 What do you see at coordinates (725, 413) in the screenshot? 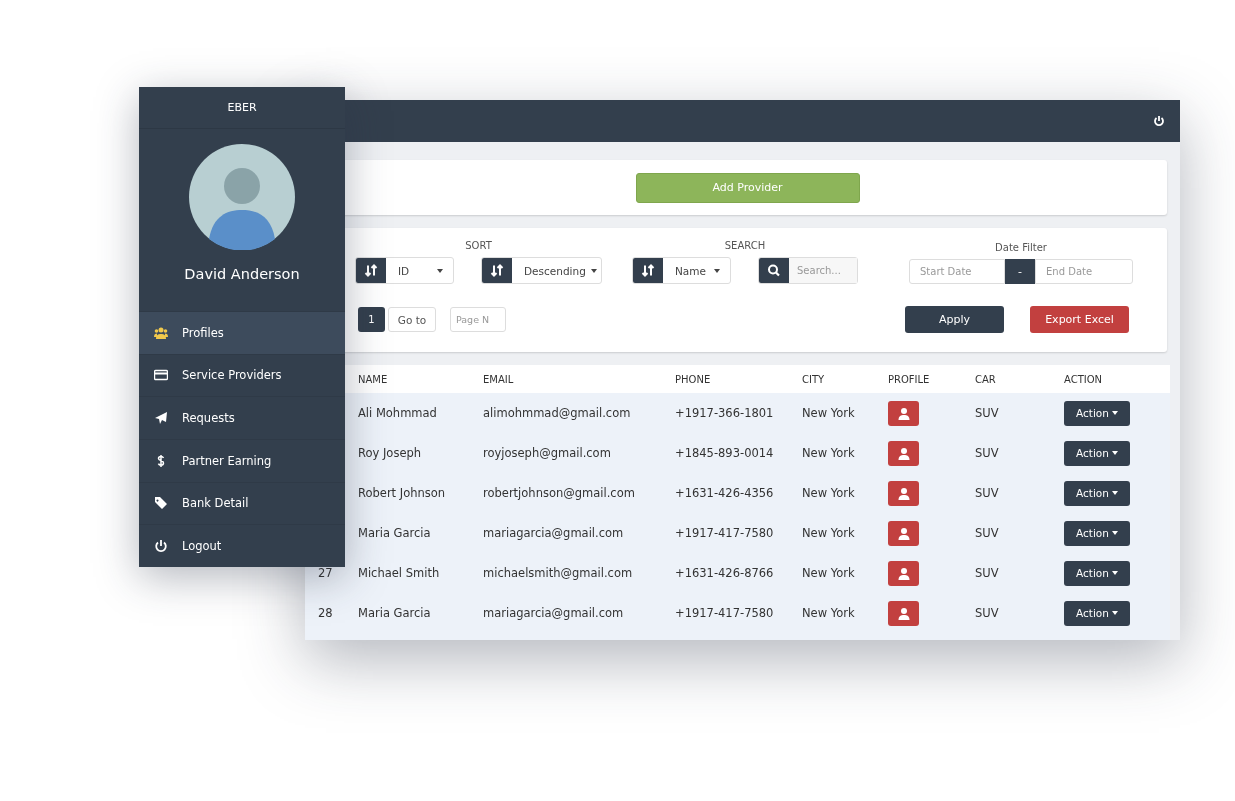
I see `table-cell-text: +1917-366-1801` at bounding box center [725, 413].